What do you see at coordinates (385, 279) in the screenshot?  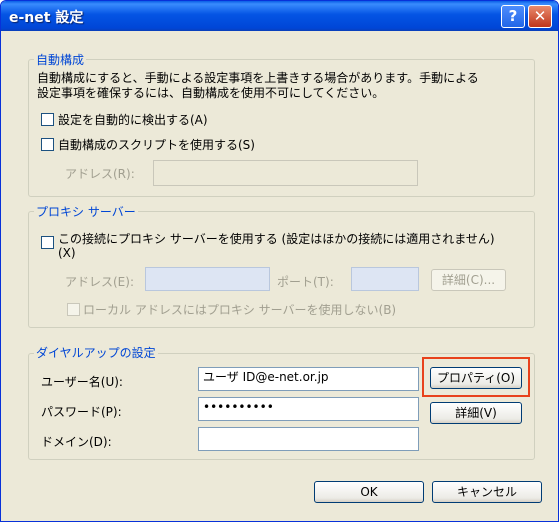 I see `proxy-port-field` at bounding box center [385, 279].